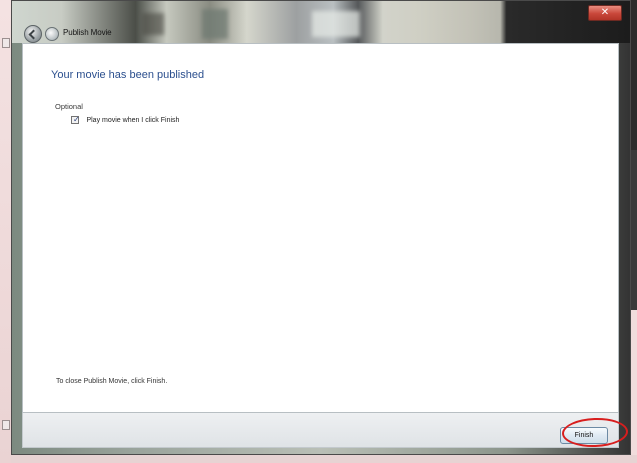 This screenshot has height=463, width=637. I want to click on close-button: ✕, so click(605, 13).